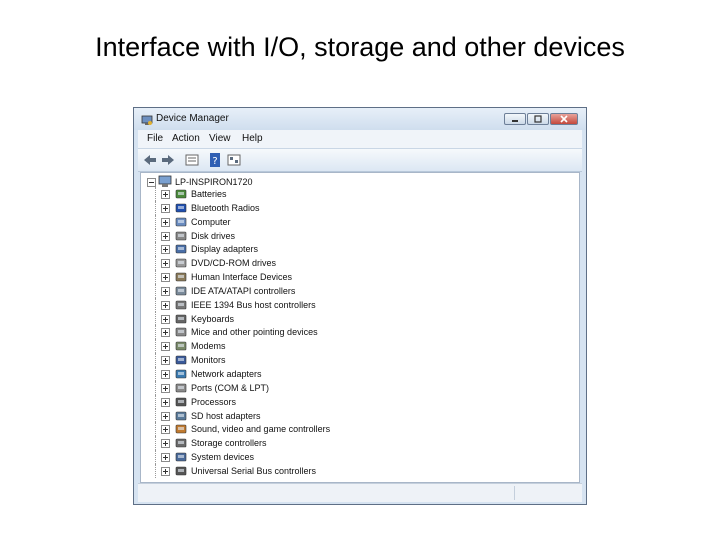  Describe the element at coordinates (234, 160) in the screenshot. I see `scan-icon` at that location.